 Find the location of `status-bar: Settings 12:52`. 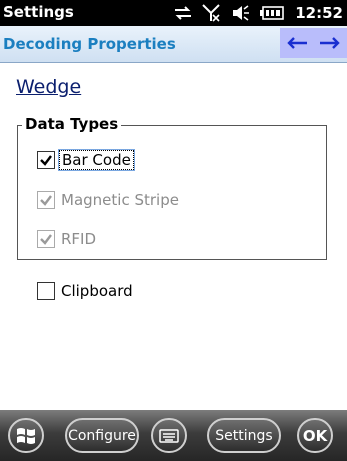

status-bar: Settings 12:52 is located at coordinates (173, 13).